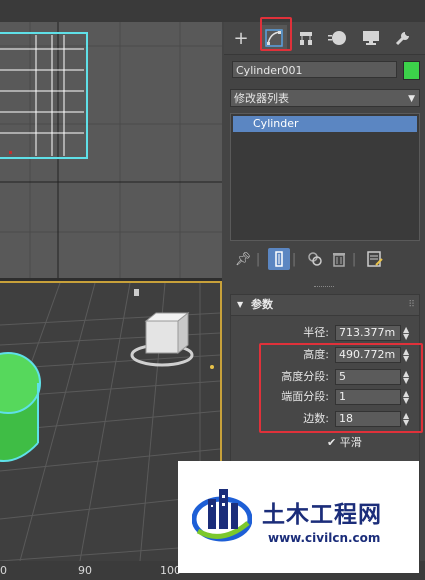 Image resolution: width=425 pixels, height=580 pixels. What do you see at coordinates (411, 70) in the screenshot?
I see `object-color-swatch` at bounding box center [411, 70].